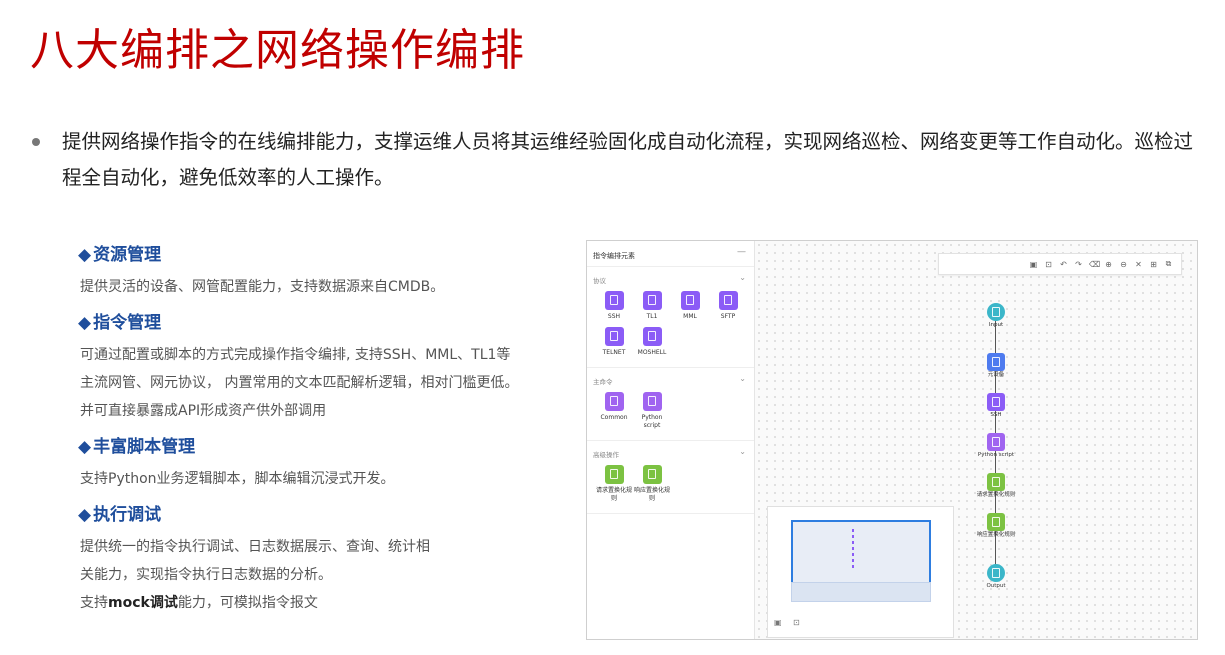 The height and width of the screenshot is (655, 1225). What do you see at coordinates (670, 278) in the screenshot?
I see `palette-section-title: 协议 ⌄` at bounding box center [670, 278].